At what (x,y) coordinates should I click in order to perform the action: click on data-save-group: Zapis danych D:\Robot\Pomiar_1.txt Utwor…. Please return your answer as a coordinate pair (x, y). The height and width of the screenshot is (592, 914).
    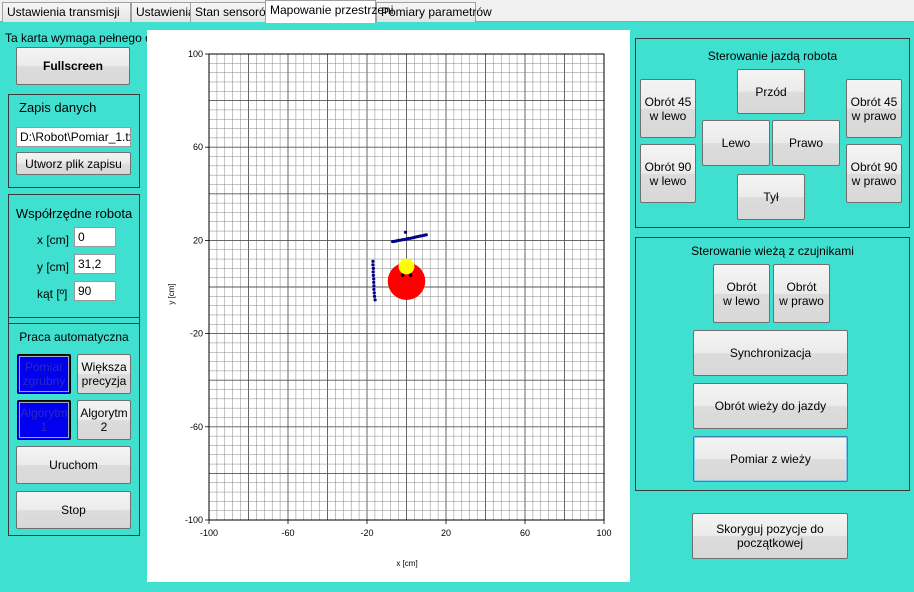
    Looking at the image, I should click on (74, 141).